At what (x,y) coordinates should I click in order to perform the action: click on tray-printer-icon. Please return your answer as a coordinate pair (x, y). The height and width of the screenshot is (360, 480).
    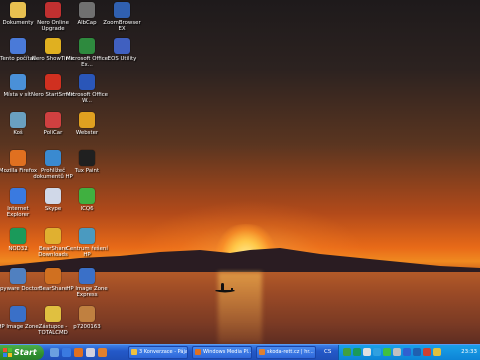
    Looking at the image, I should click on (397, 352).